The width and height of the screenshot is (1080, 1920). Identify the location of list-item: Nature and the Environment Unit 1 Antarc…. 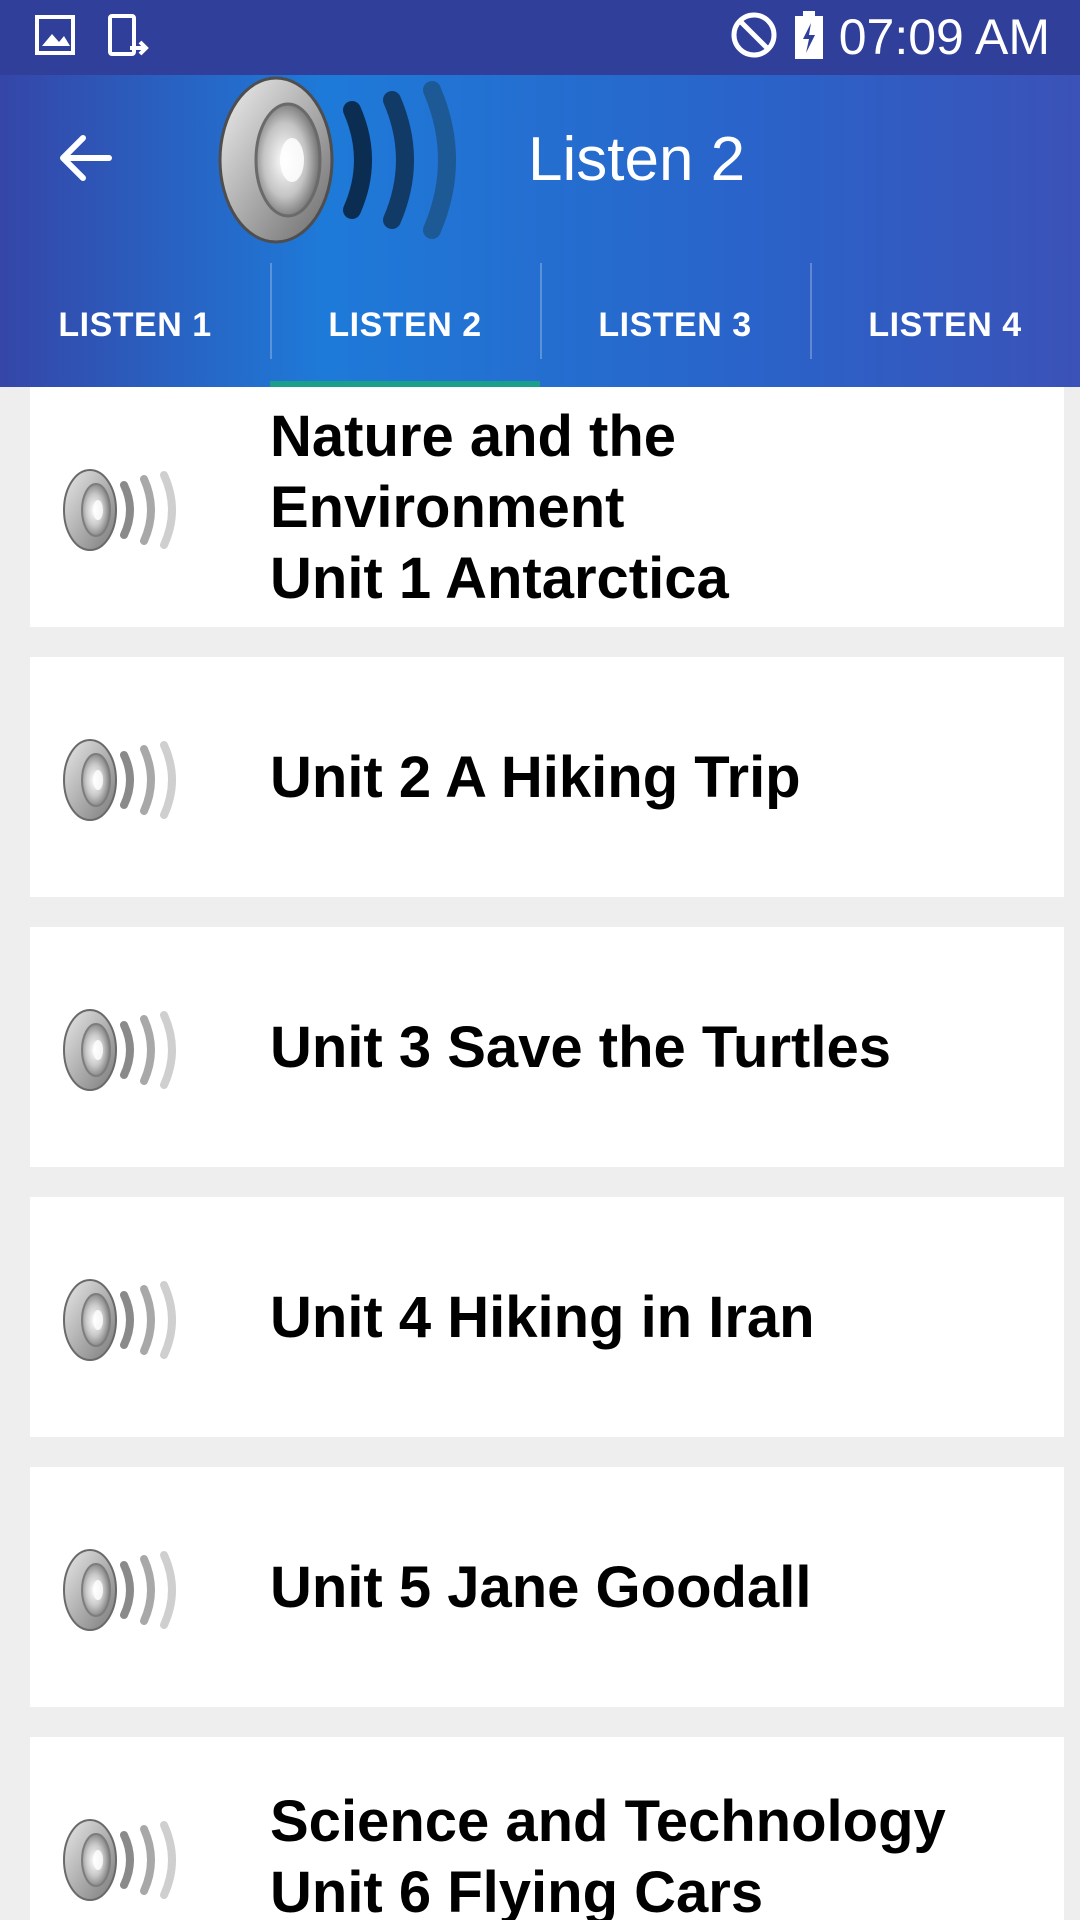
(547, 507).